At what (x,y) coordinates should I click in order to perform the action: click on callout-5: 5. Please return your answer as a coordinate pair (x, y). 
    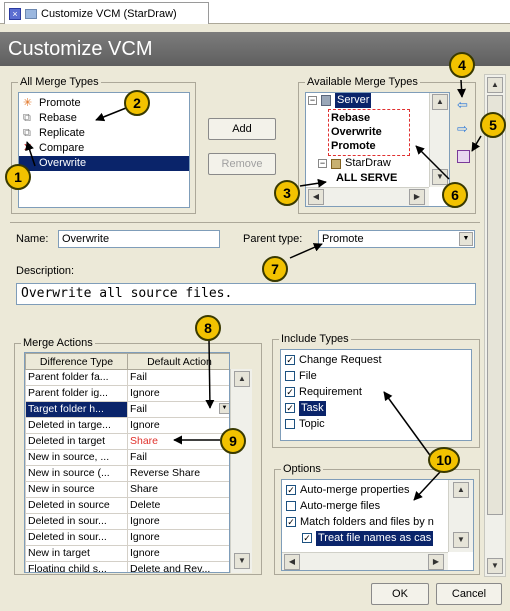
    Looking at the image, I should click on (493, 125).